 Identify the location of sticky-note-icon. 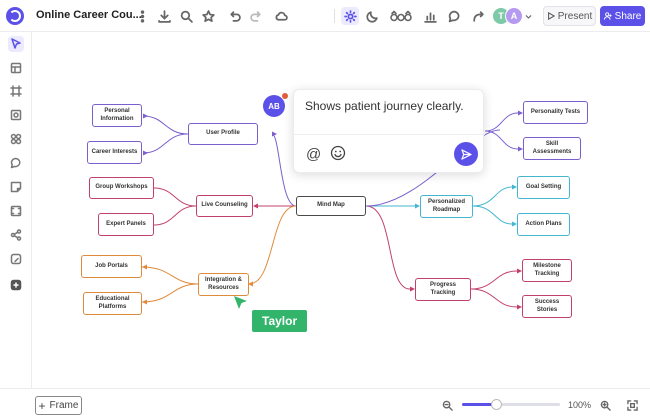
(16, 187).